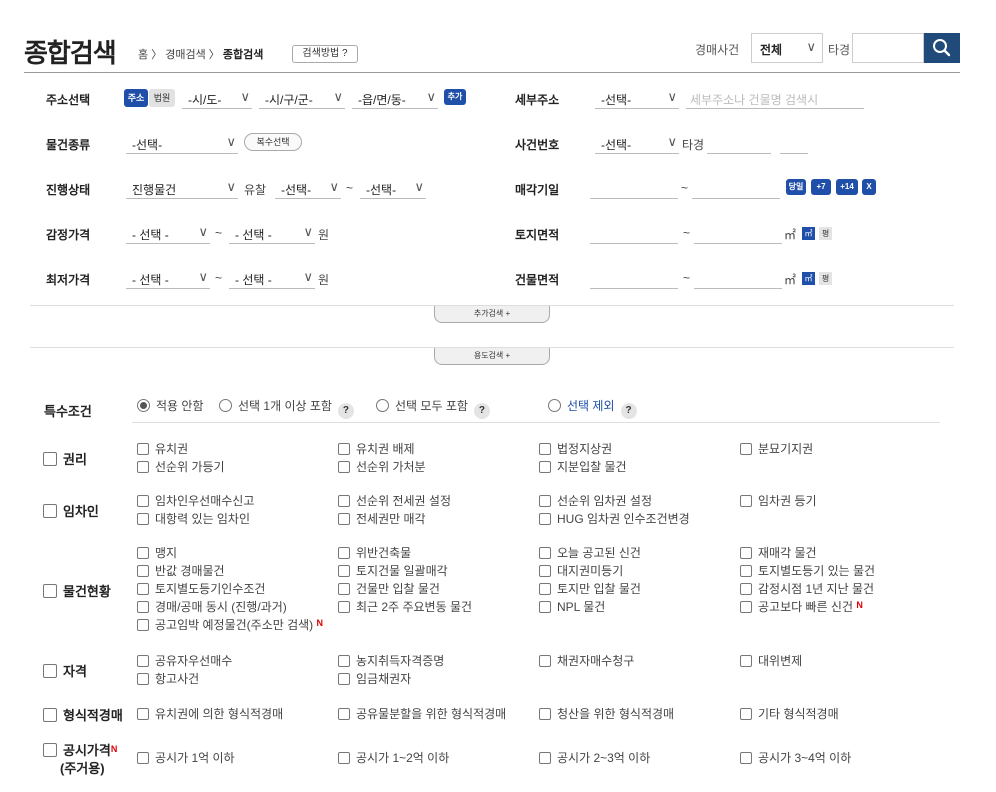 The height and width of the screenshot is (792, 996). Describe the element at coordinates (776, 448) in the screenshot. I see `checkbox-item: 분묘기지권` at that location.